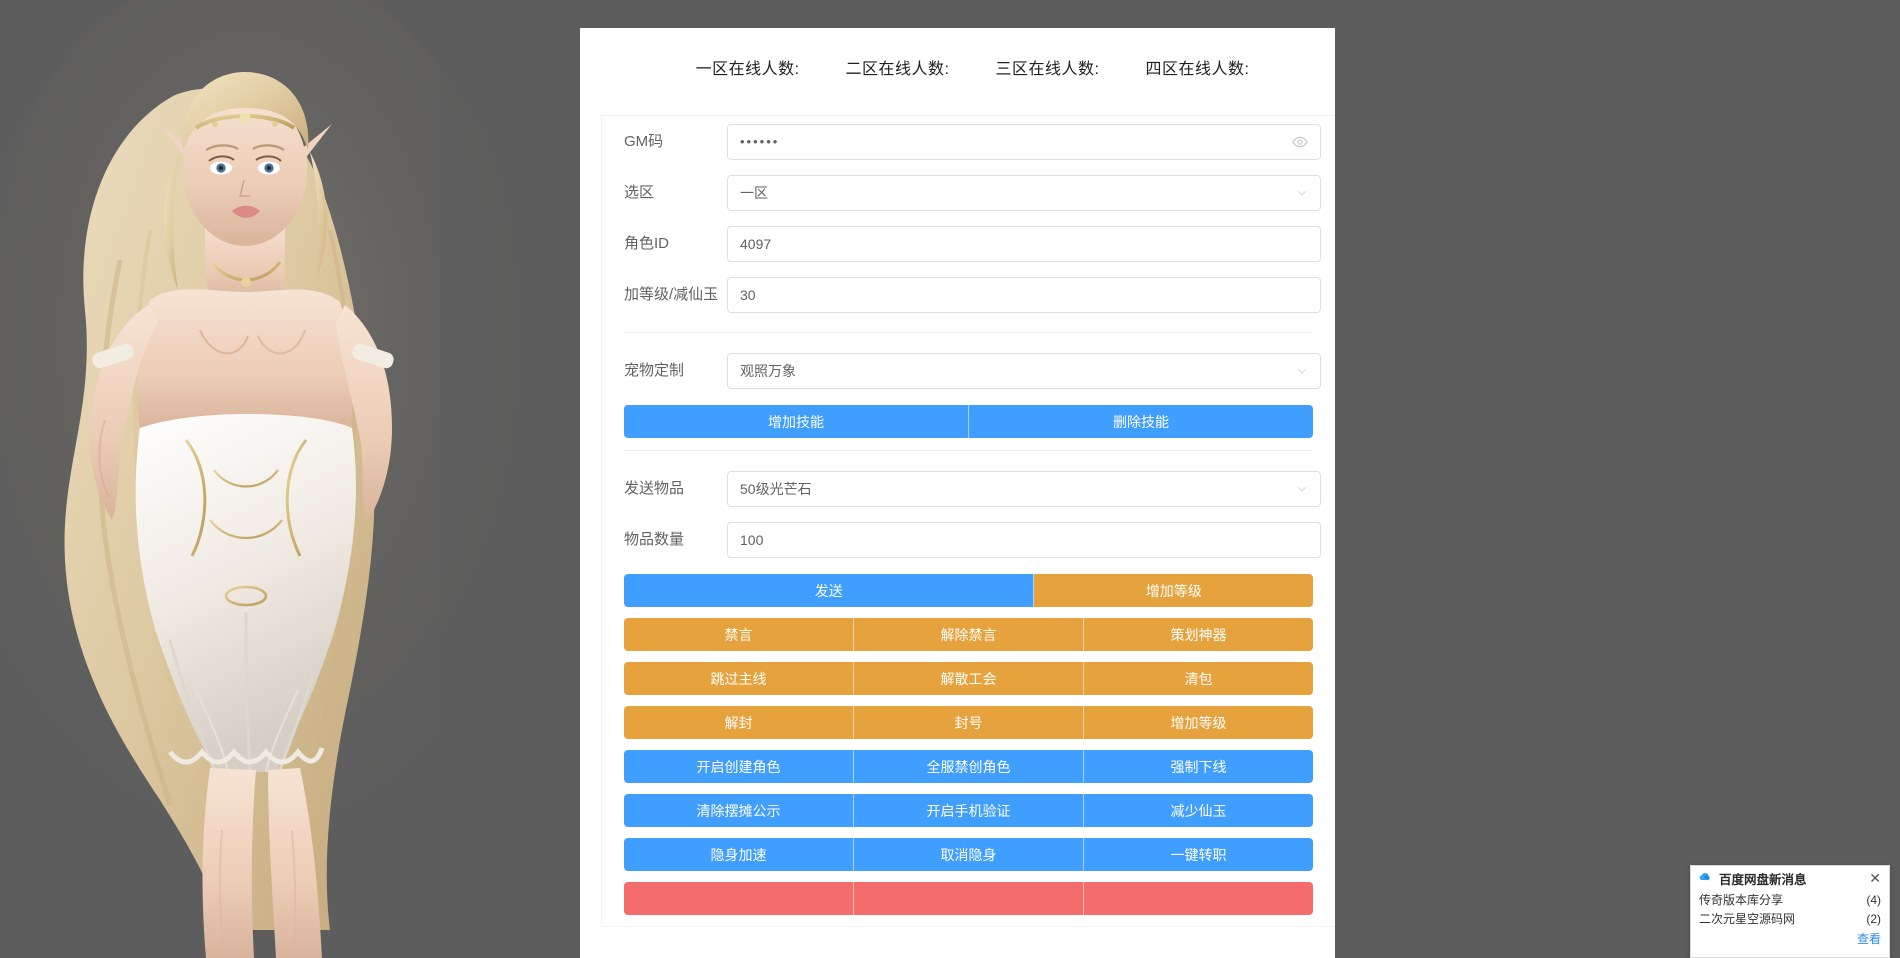 This screenshot has height=958, width=1900. Describe the element at coordinates (739, 634) in the screenshot. I see `mute-button: 禁言` at that location.